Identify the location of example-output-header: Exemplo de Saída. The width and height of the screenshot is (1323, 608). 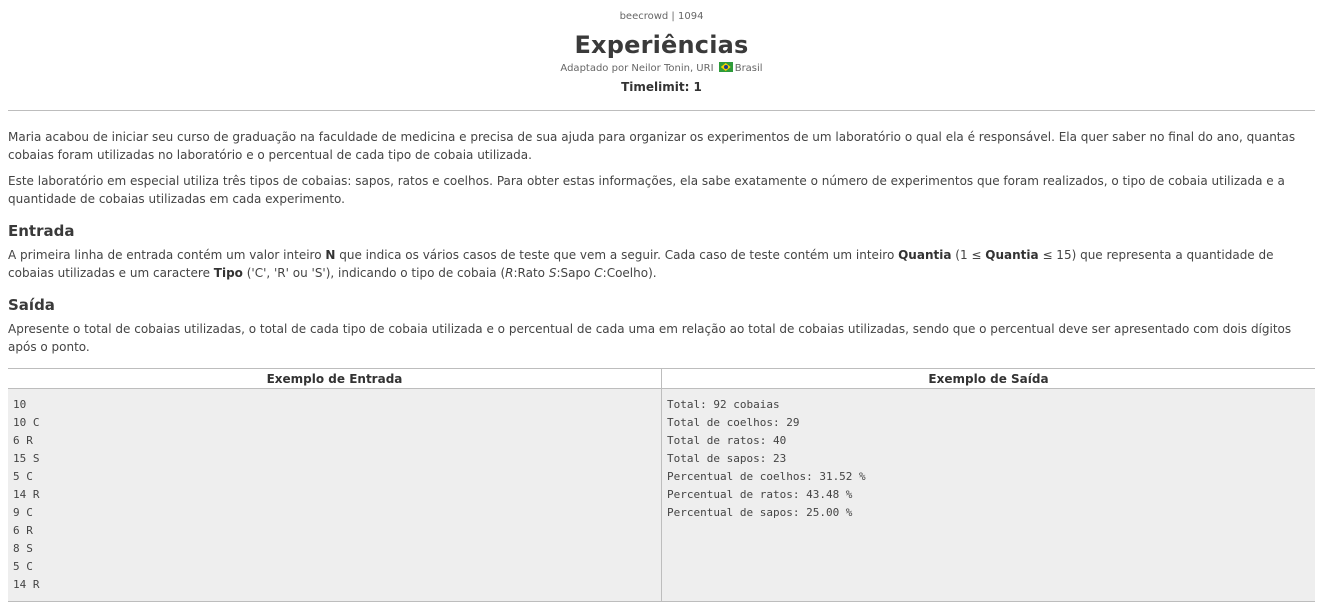
(988, 378).